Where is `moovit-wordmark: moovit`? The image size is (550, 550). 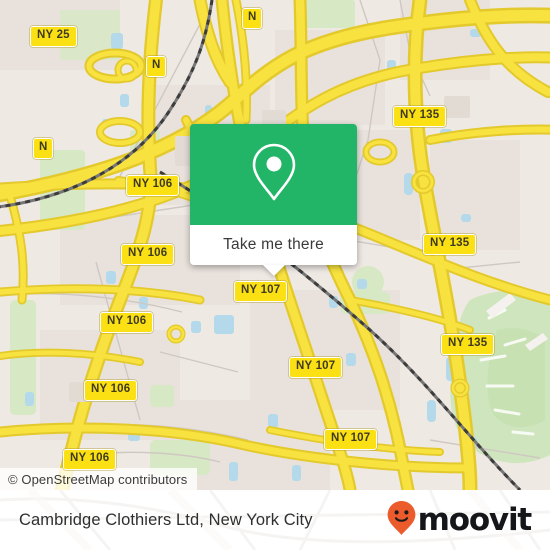 moovit-wordmark: moovit is located at coordinates (475, 520).